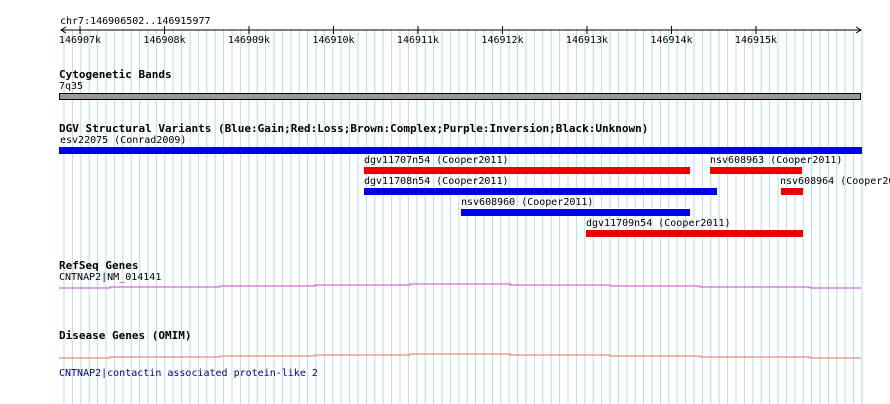 The image size is (890, 404). Describe the element at coordinates (249, 40) in the screenshot. I see `ruler-tick-label: 146909k` at that location.